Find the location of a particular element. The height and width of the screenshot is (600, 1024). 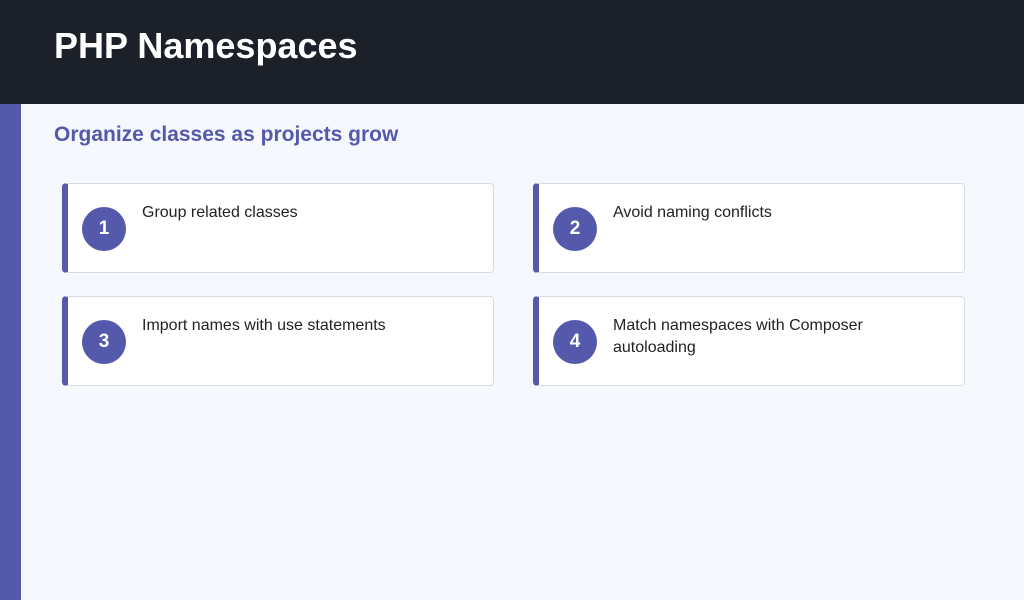

point-text: Group related classes is located at coordinates (220, 212).